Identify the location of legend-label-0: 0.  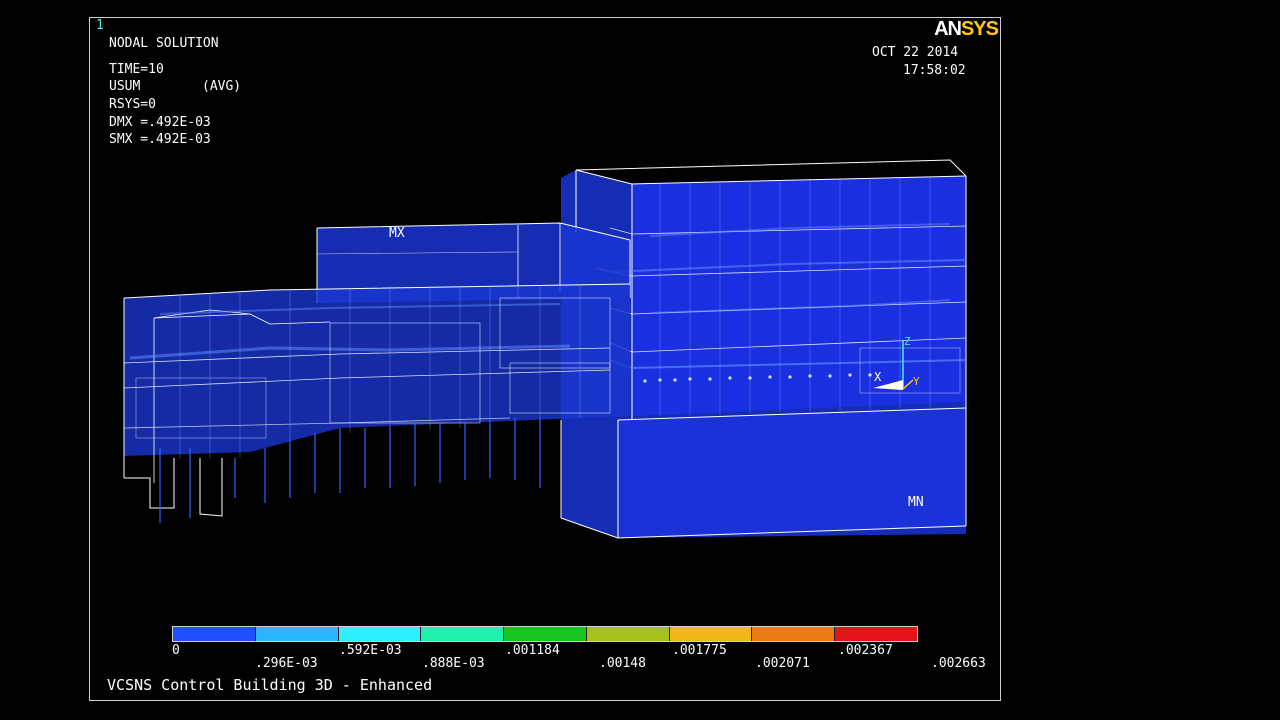
(176, 650).